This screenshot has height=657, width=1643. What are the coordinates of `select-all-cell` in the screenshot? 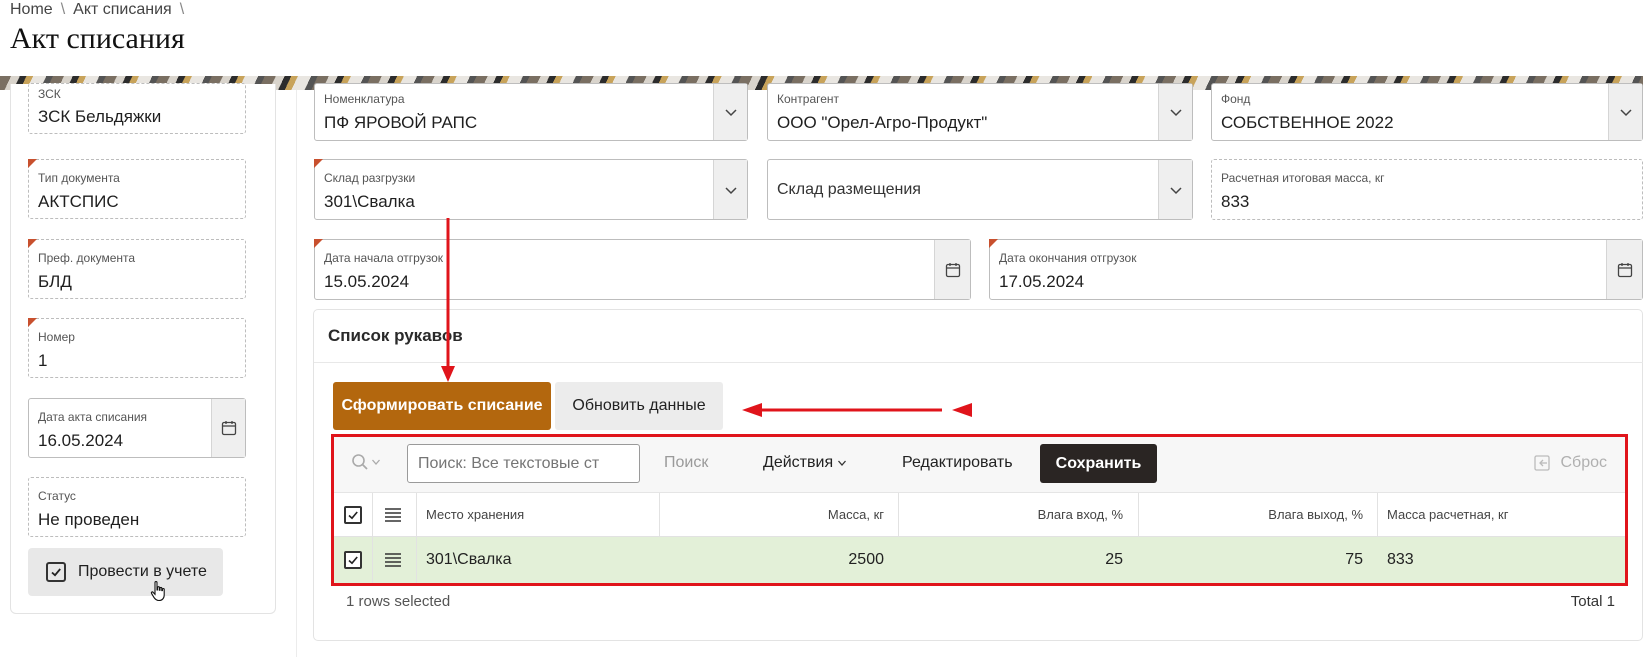 It's located at (353, 514).